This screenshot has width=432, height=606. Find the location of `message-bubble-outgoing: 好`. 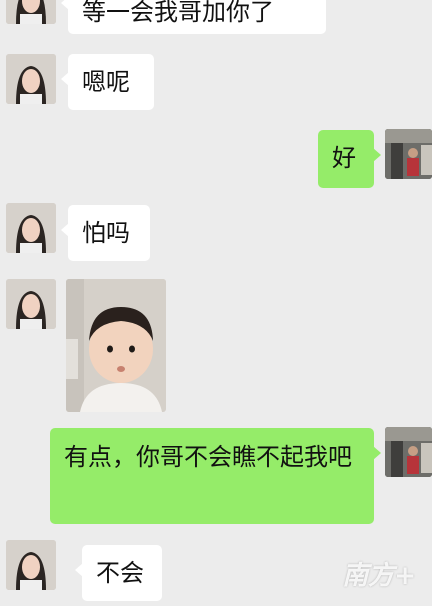

message-bubble-outgoing: 好 is located at coordinates (349, 159).